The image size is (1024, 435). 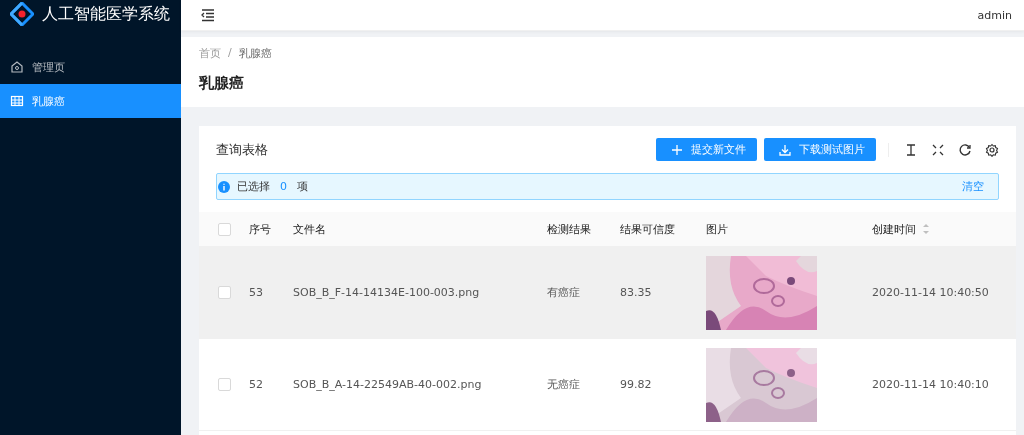 What do you see at coordinates (569, 229) in the screenshot?
I see `column-header: 检测结果` at bounding box center [569, 229].